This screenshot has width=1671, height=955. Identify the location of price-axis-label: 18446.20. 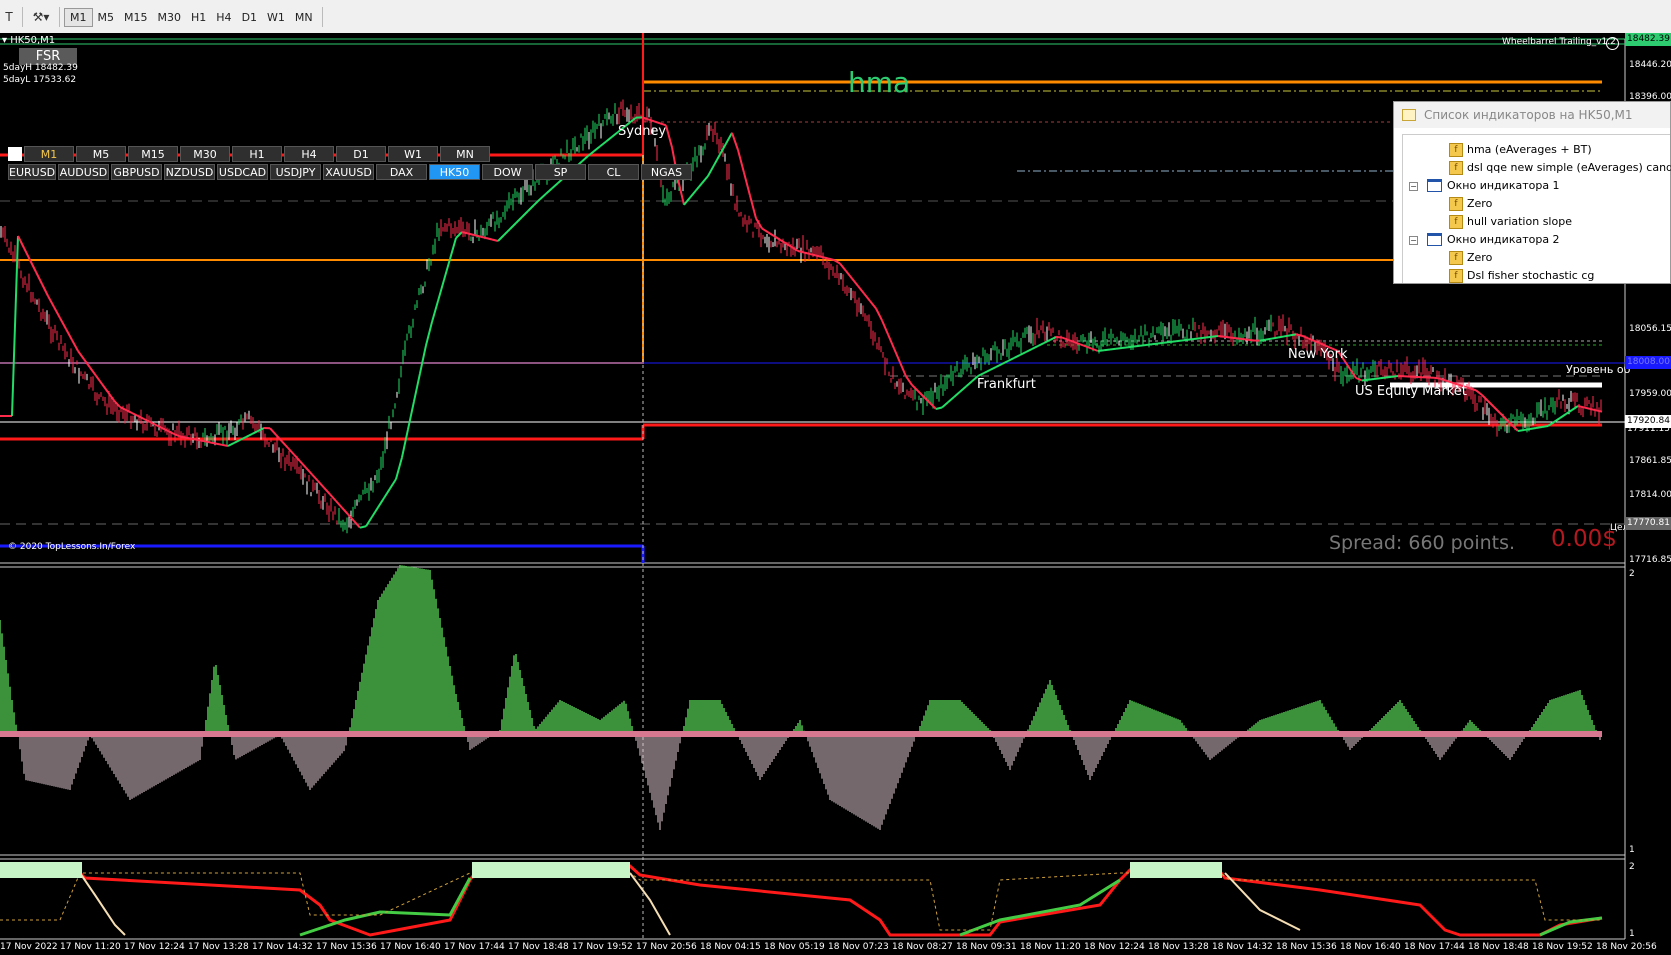
(1650, 65).